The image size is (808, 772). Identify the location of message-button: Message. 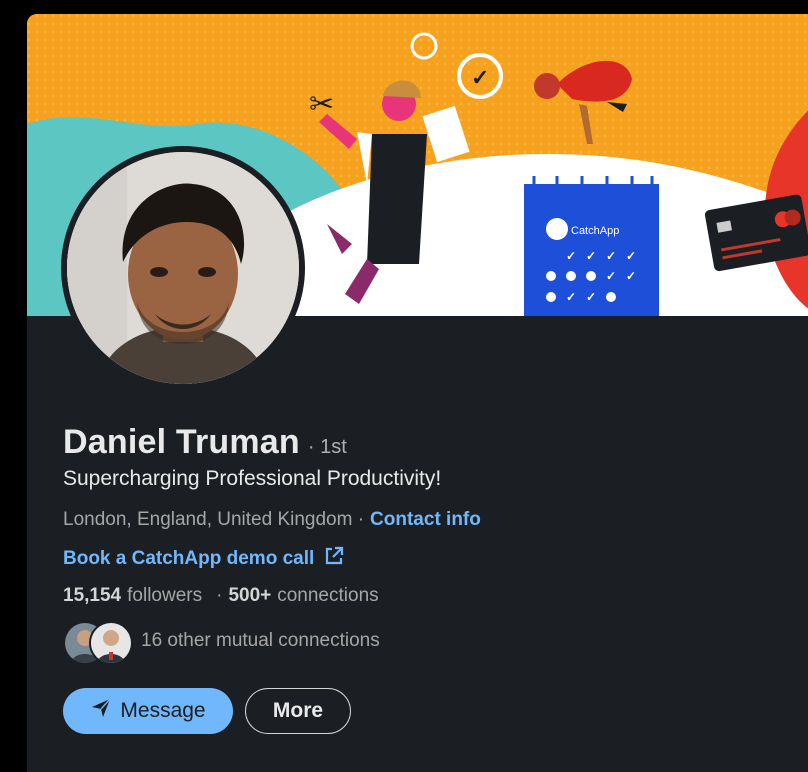
(148, 711).